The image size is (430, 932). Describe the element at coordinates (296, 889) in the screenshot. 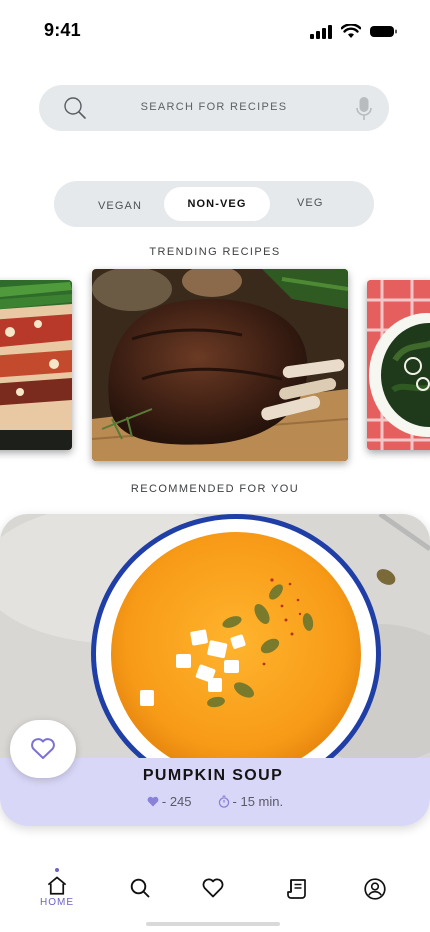

I see `recipe-book-icon` at that location.